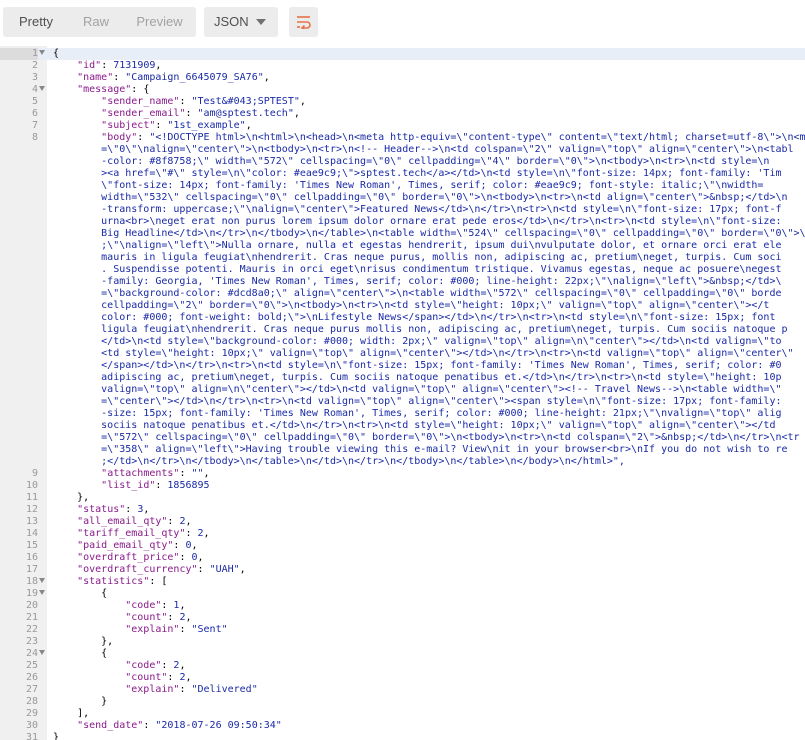  Describe the element at coordinates (31, 736) in the screenshot. I see `line-number: 31` at that location.